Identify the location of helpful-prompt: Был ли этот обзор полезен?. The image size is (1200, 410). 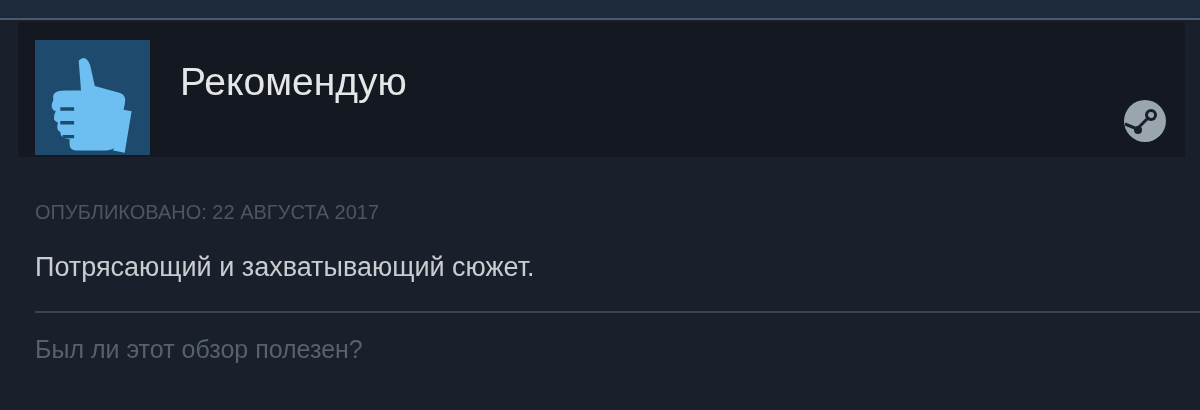
(199, 349).